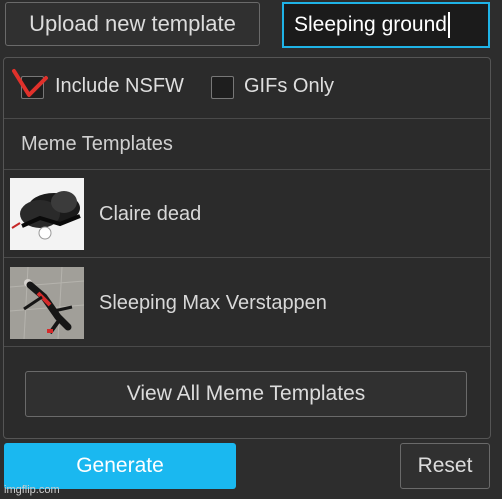 This screenshot has width=502, height=499. What do you see at coordinates (246, 394) in the screenshot?
I see `view-all-templates-button: View All Meme Templates` at bounding box center [246, 394].